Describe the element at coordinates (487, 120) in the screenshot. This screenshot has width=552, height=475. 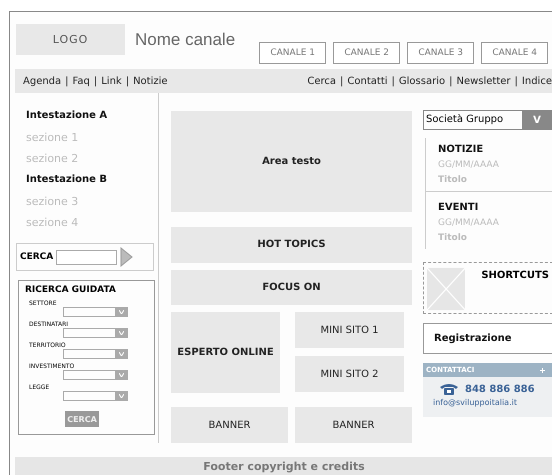
I see `company-dropdown: Società Gruppo V` at that location.